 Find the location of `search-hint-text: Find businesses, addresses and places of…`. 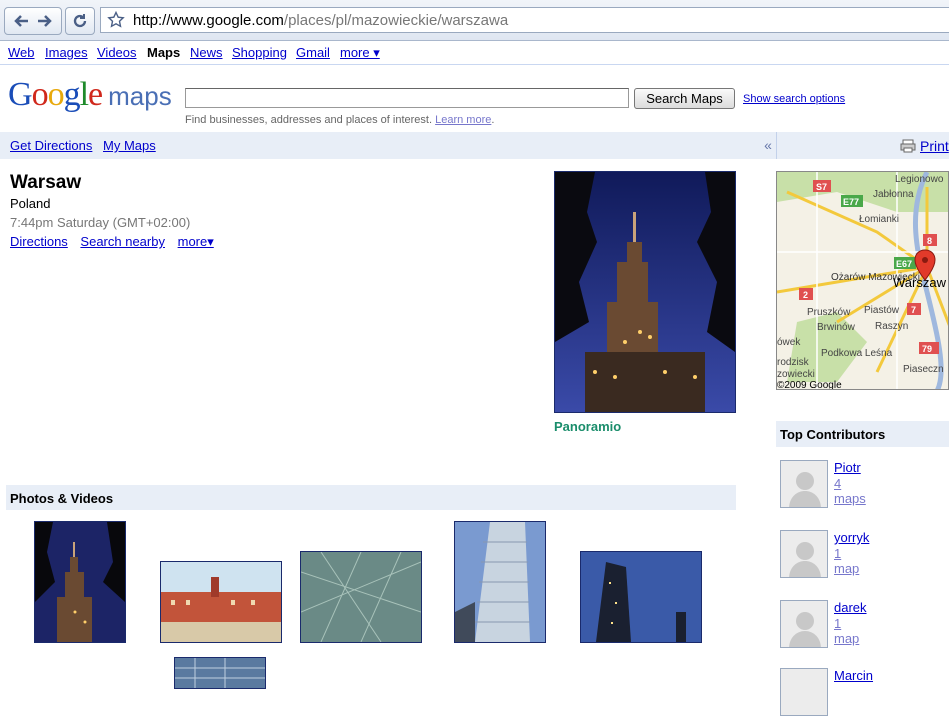

search-hint-text: Find businesses, addresses and places of… is located at coordinates (309, 120).